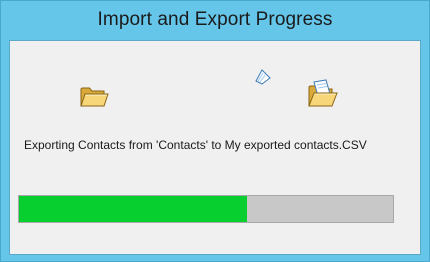 This screenshot has height=262, width=430. What do you see at coordinates (263, 77) in the screenshot?
I see `paper-sheet-icon` at bounding box center [263, 77].